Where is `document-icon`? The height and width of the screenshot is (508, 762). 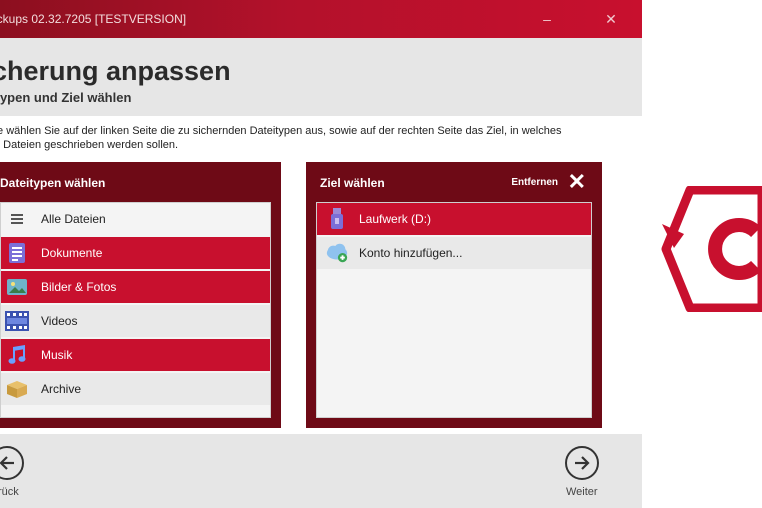
document-icon is located at coordinates (17, 253).